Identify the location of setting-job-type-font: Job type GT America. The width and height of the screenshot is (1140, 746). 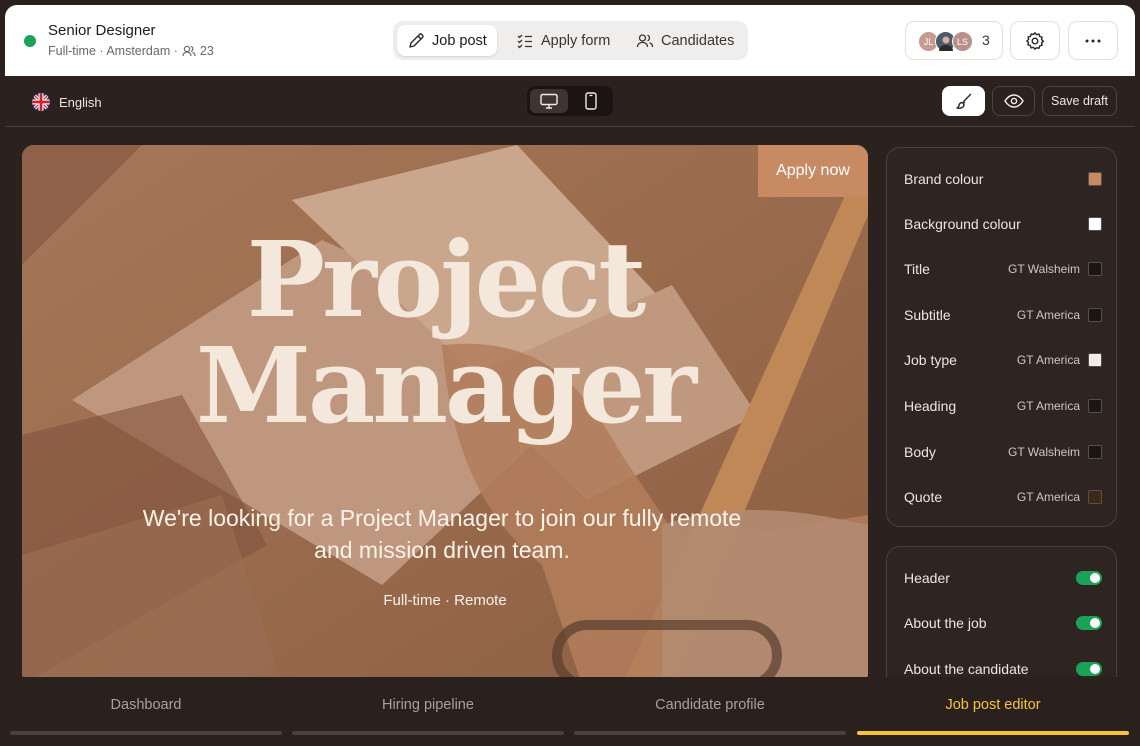
(1003, 360).